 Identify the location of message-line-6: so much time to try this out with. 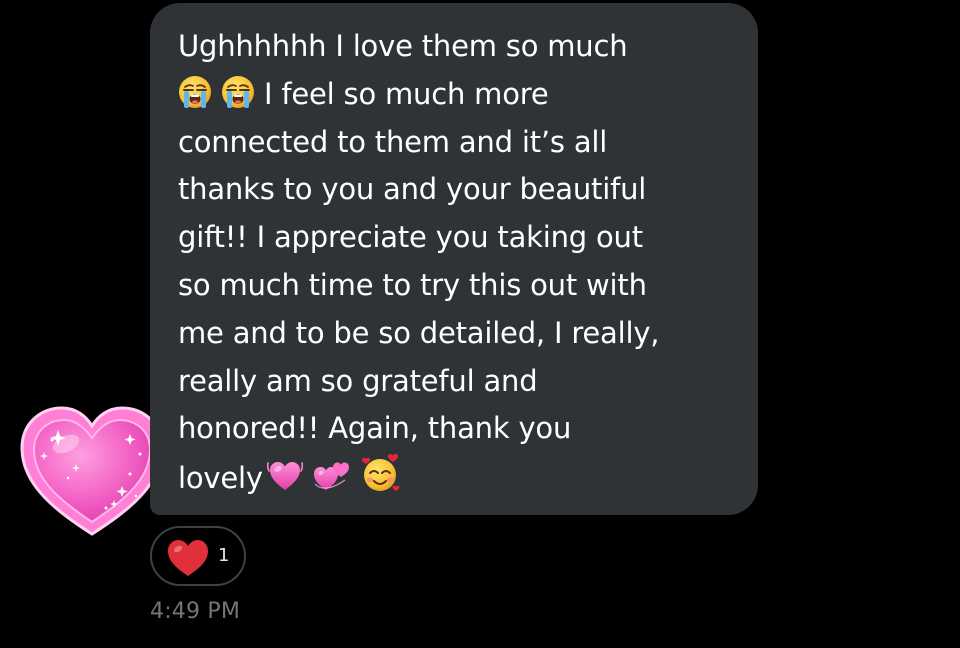
(412, 284).